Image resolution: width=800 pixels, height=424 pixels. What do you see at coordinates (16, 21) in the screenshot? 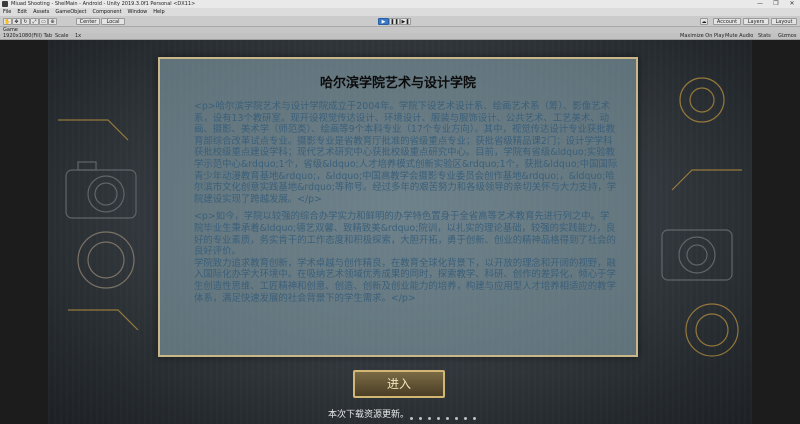
I see `move-tool-button: ✥` at bounding box center [16, 21].